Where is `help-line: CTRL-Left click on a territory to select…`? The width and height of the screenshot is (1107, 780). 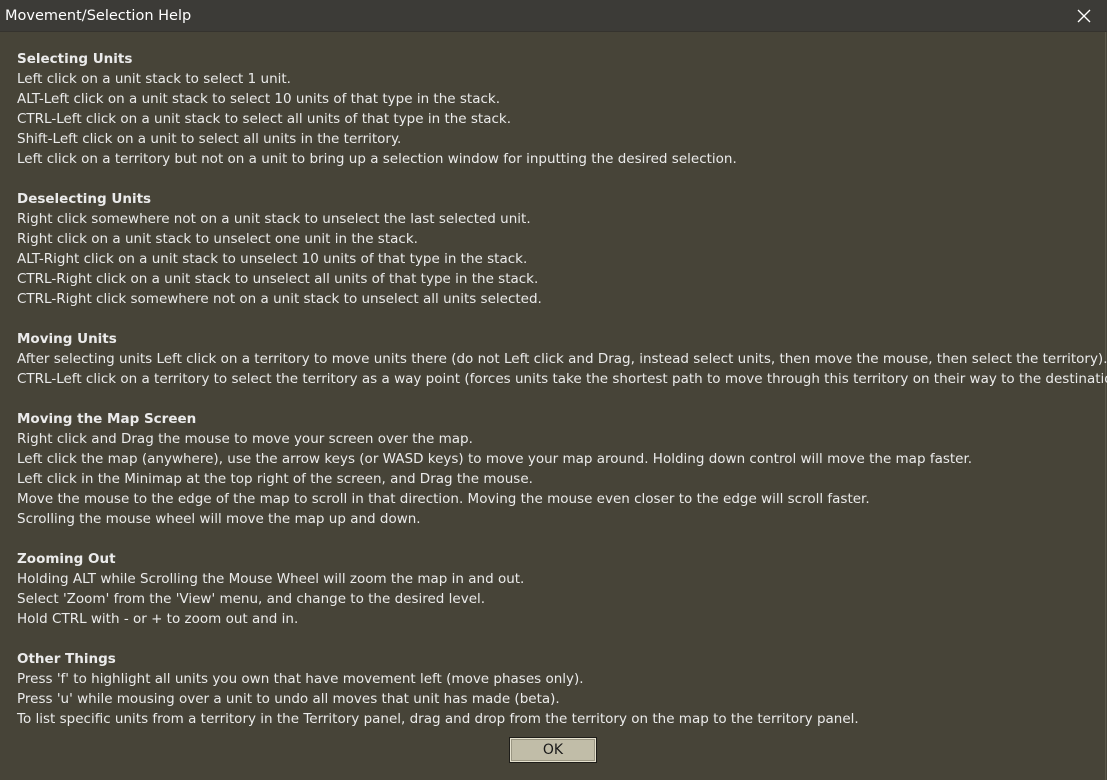
help-line: CTRL-Left click on a territory to select… is located at coordinates (562, 379).